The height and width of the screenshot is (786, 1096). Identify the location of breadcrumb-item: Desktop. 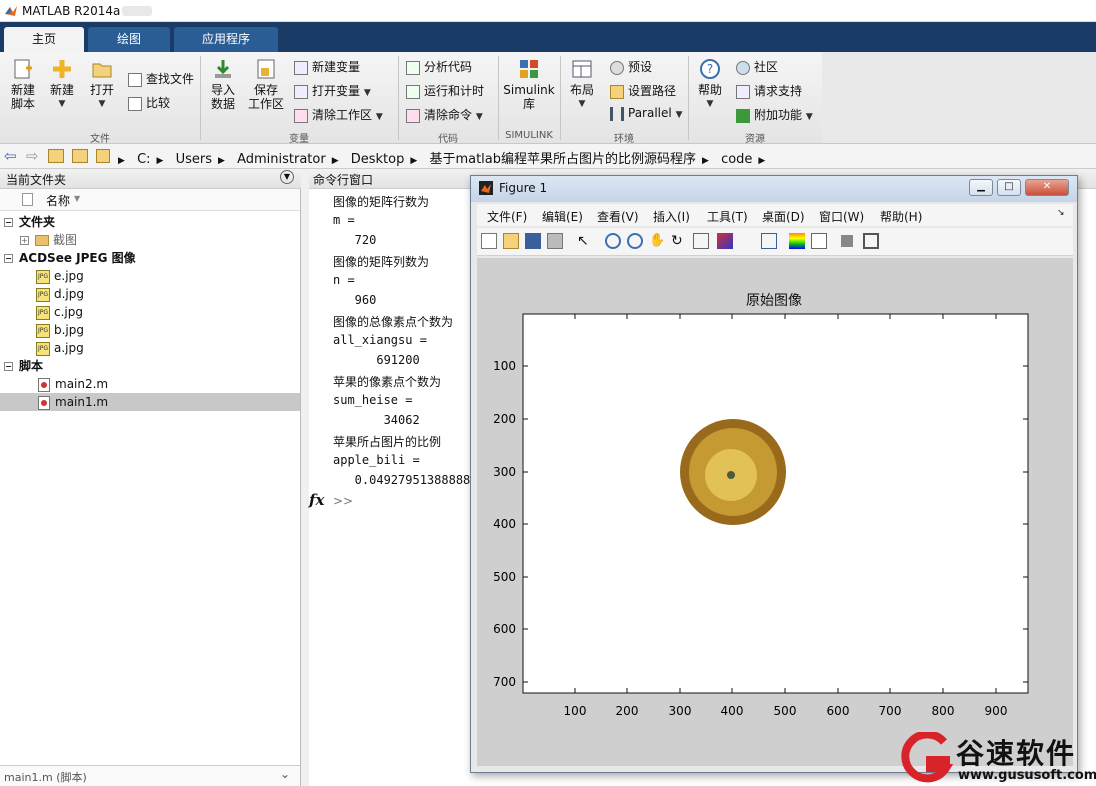
(378, 159).